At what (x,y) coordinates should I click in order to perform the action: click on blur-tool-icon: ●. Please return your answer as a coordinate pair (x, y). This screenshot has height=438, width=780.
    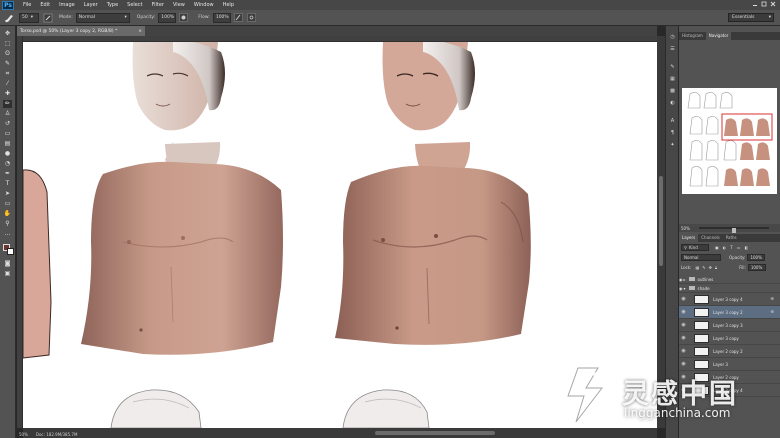
    Looking at the image, I should click on (7, 154).